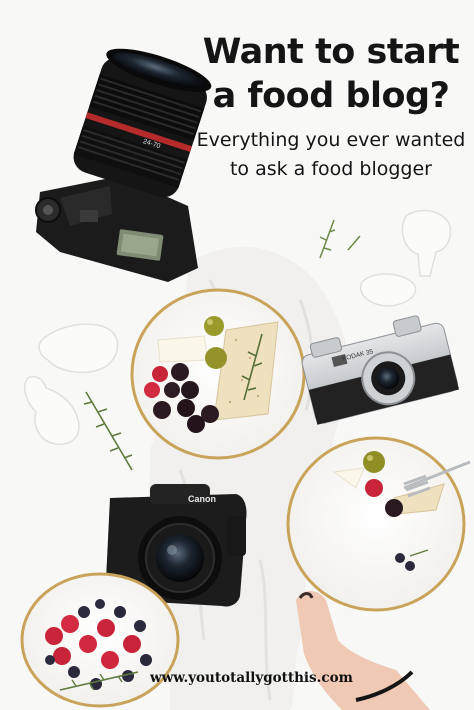 Image resolution: width=474 pixels, height=710 pixels. I want to click on herb-sprigs, so click(340, 239).